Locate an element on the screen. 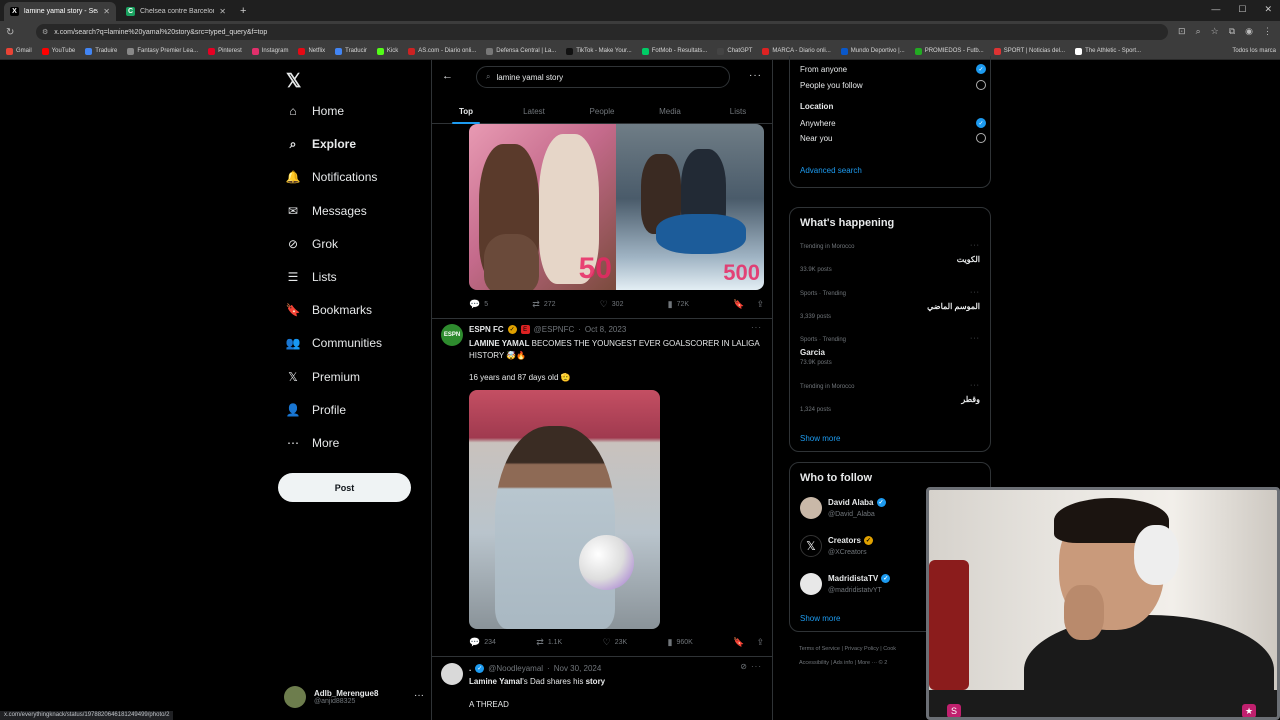 This screenshot has height=720, width=1280. bookmark-item: Instagram is located at coordinates (269, 51).